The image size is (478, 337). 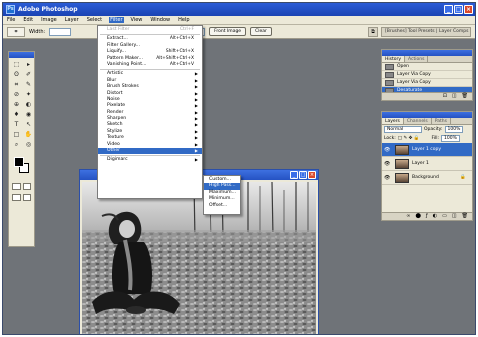 What do you see at coordinates (28, 144) in the screenshot?
I see `tool-icon-18: ◎` at bounding box center [28, 144].